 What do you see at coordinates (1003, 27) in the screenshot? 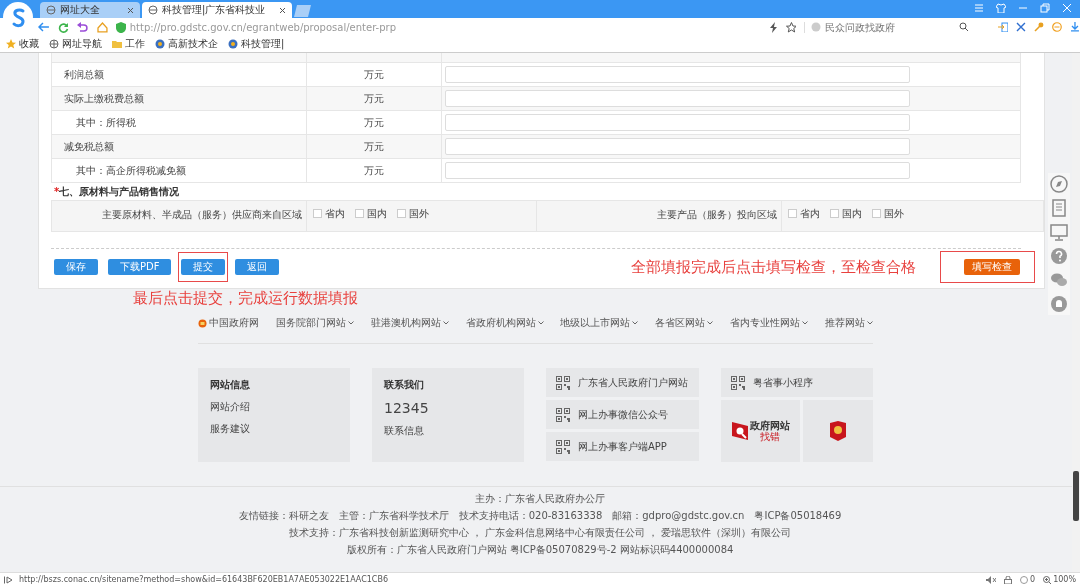
I see `login-icon` at bounding box center [1003, 27].